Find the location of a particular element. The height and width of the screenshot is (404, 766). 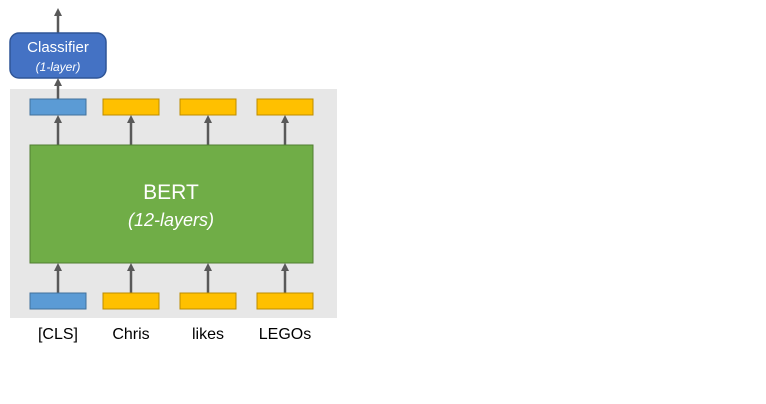

bert-subtitle: (12-layers) is located at coordinates (171, 220).